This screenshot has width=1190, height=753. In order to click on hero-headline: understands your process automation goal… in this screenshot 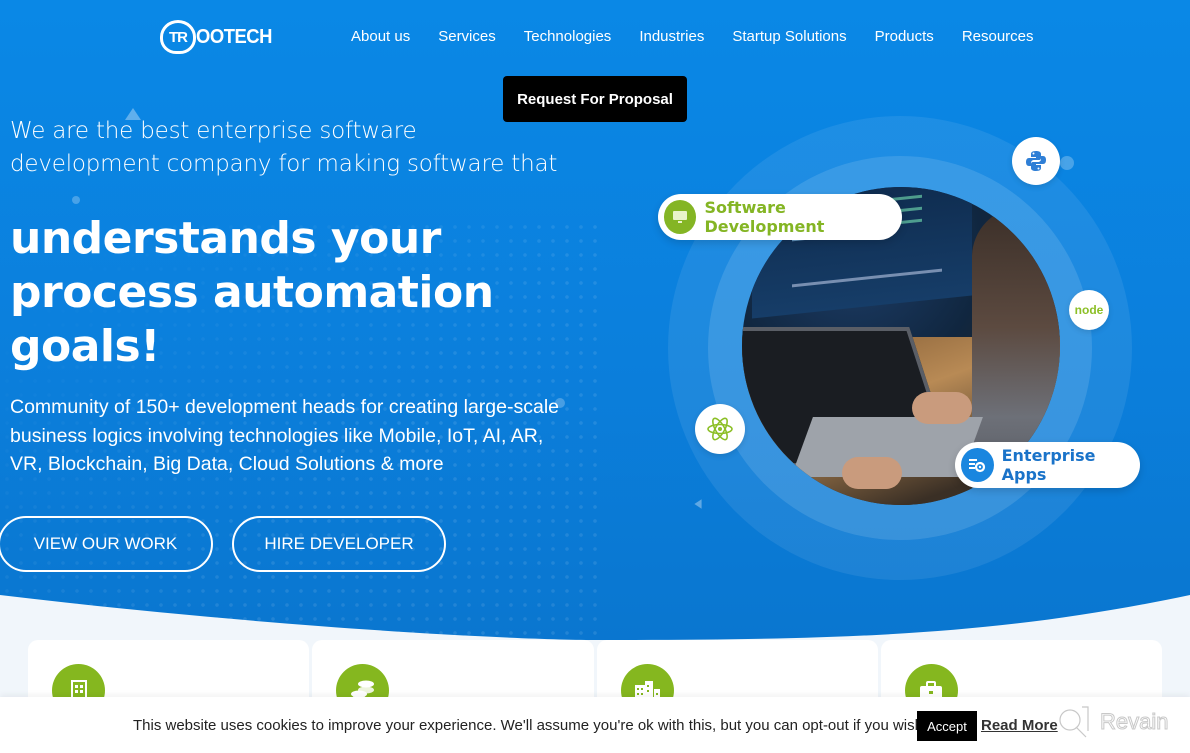, I will do `click(252, 292)`.